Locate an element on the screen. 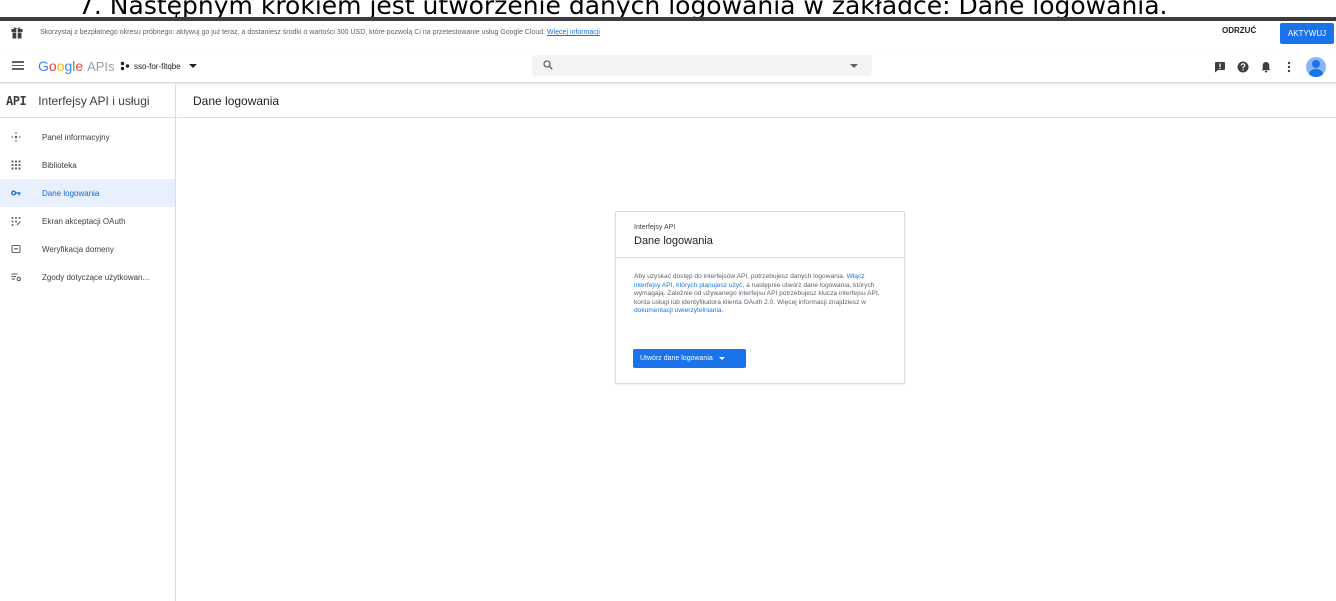 This screenshot has width=1336, height=601. sidebar-header: API Interfejsy API i usługi is located at coordinates (87, 101).